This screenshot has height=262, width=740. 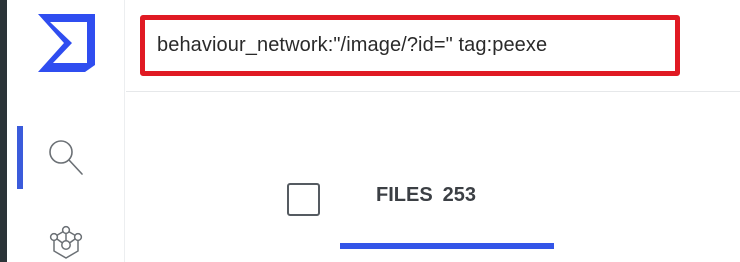 I want to click on tab-files-count: 253, so click(x=459, y=195).